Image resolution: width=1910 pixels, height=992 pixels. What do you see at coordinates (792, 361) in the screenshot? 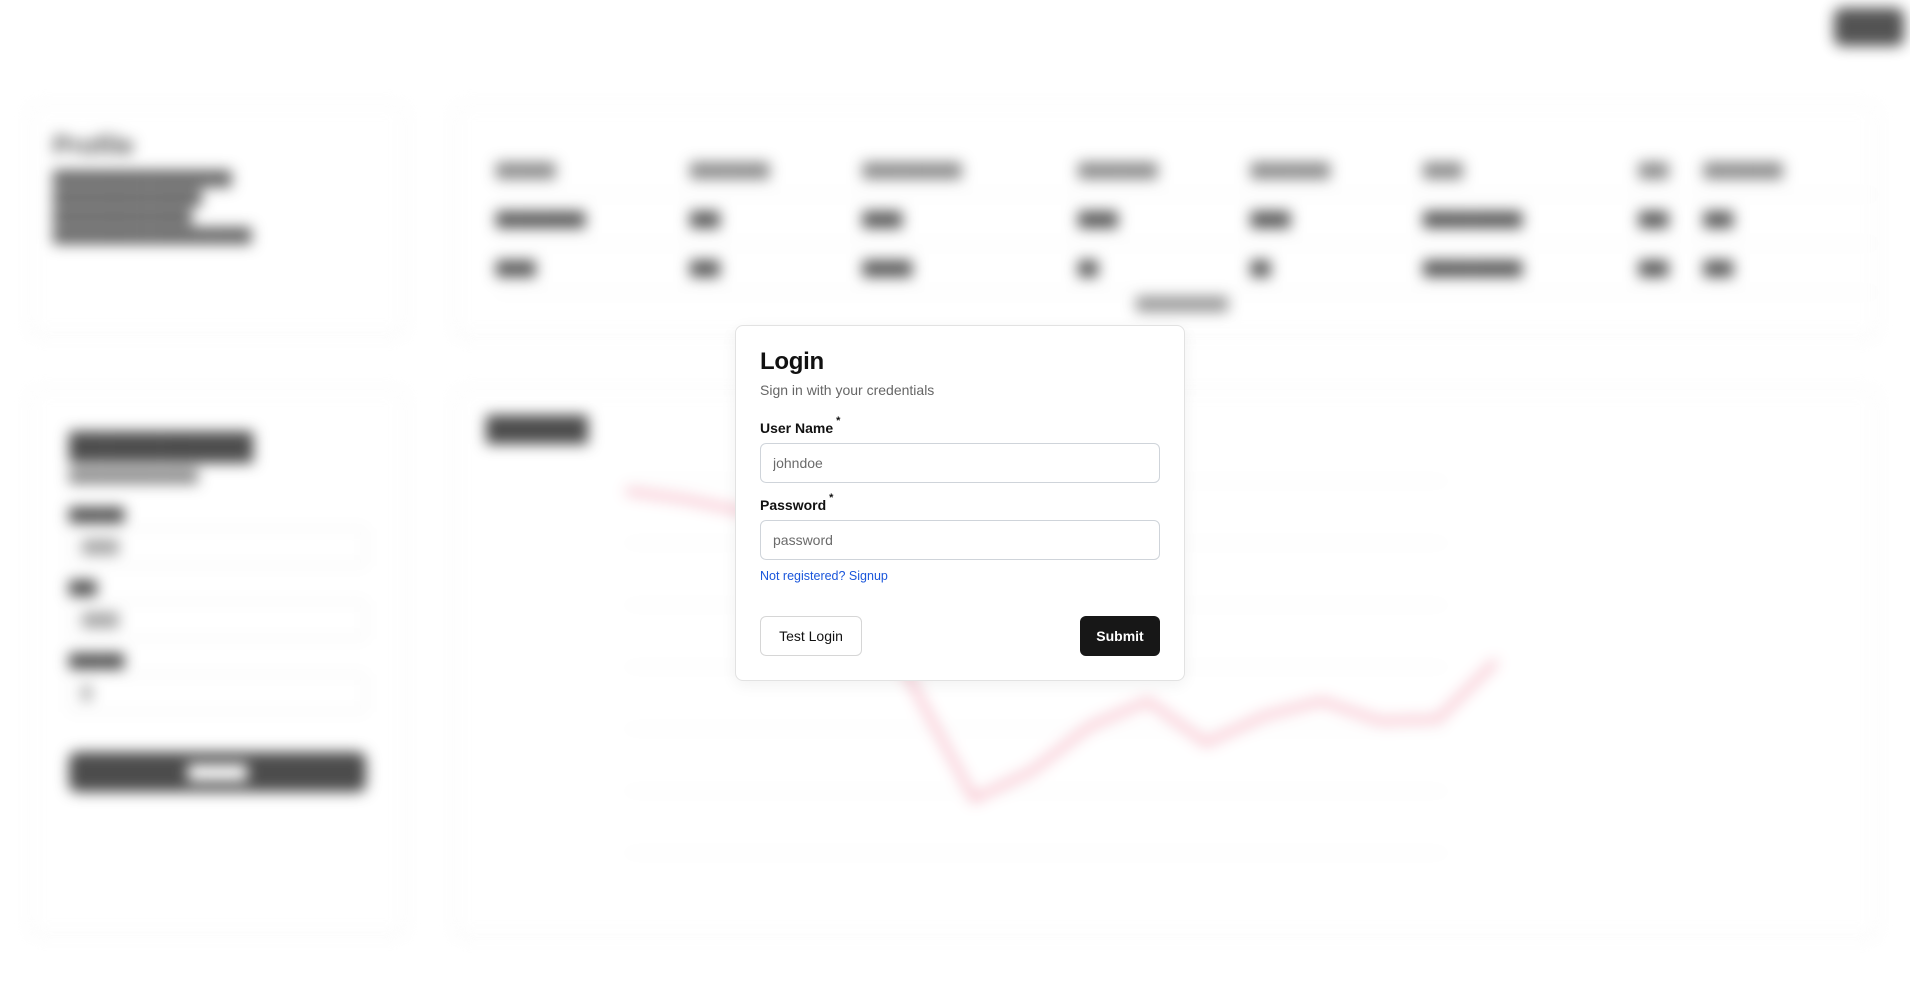
I see `login-title: Login` at bounding box center [792, 361].